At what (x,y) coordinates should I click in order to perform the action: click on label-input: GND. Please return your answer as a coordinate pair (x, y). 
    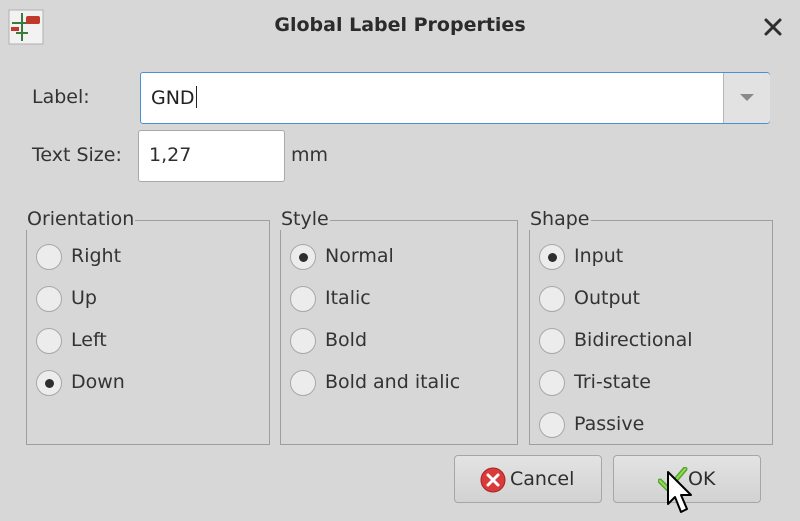
    Looking at the image, I should click on (174, 97).